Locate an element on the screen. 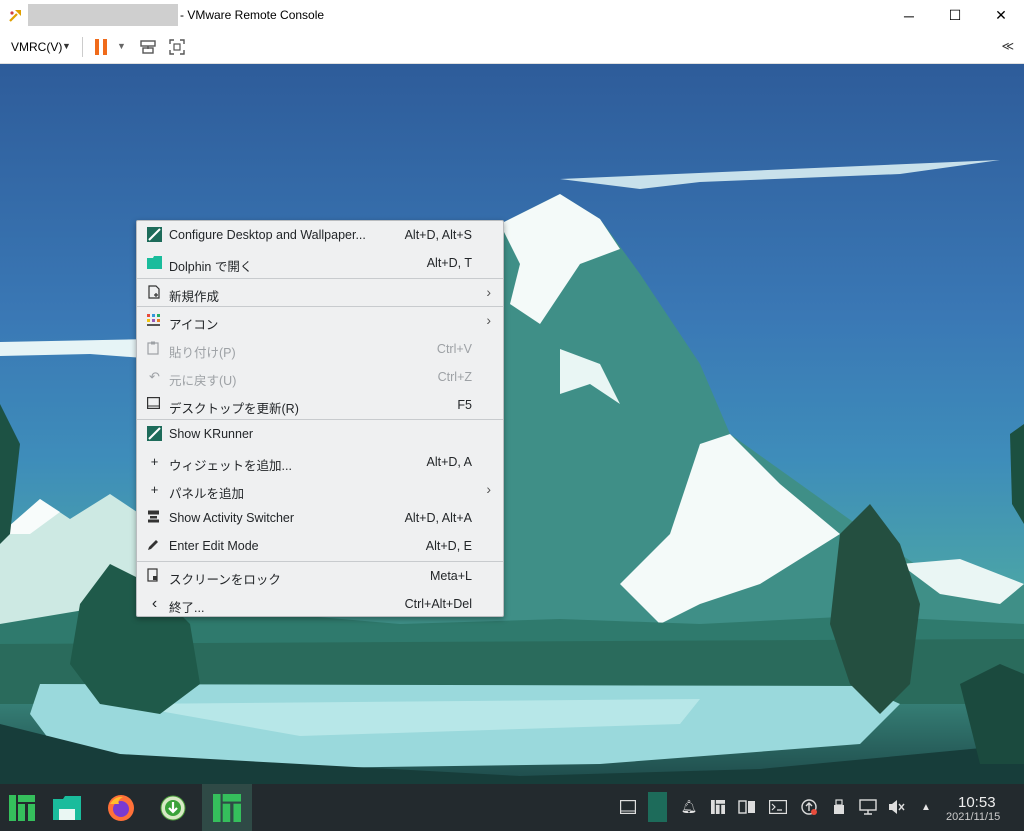 Image resolution: width=1024 pixels, height=831 pixels. lock-icon is located at coordinates (154, 575).